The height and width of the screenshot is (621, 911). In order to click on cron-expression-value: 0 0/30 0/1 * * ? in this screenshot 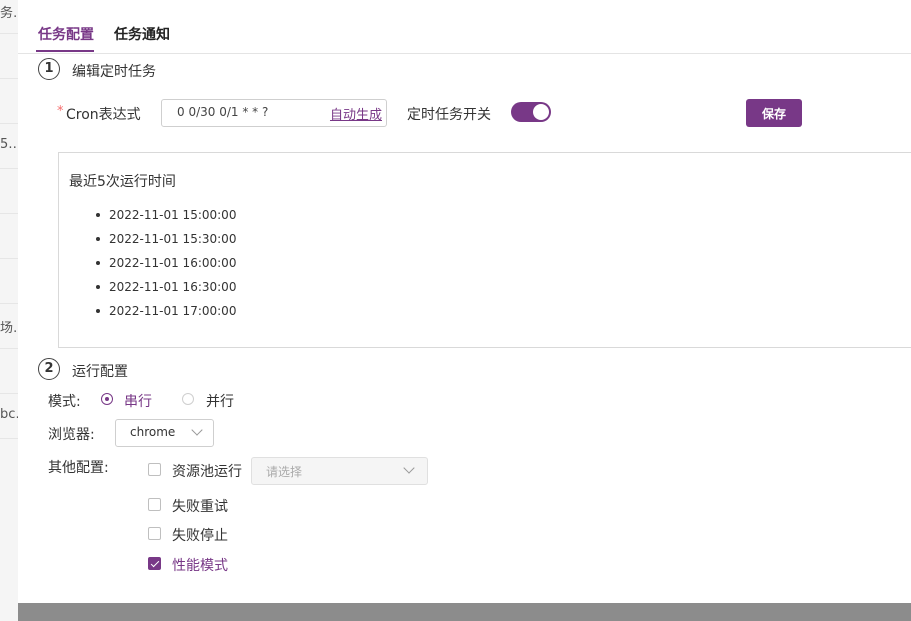, I will do `click(223, 112)`.